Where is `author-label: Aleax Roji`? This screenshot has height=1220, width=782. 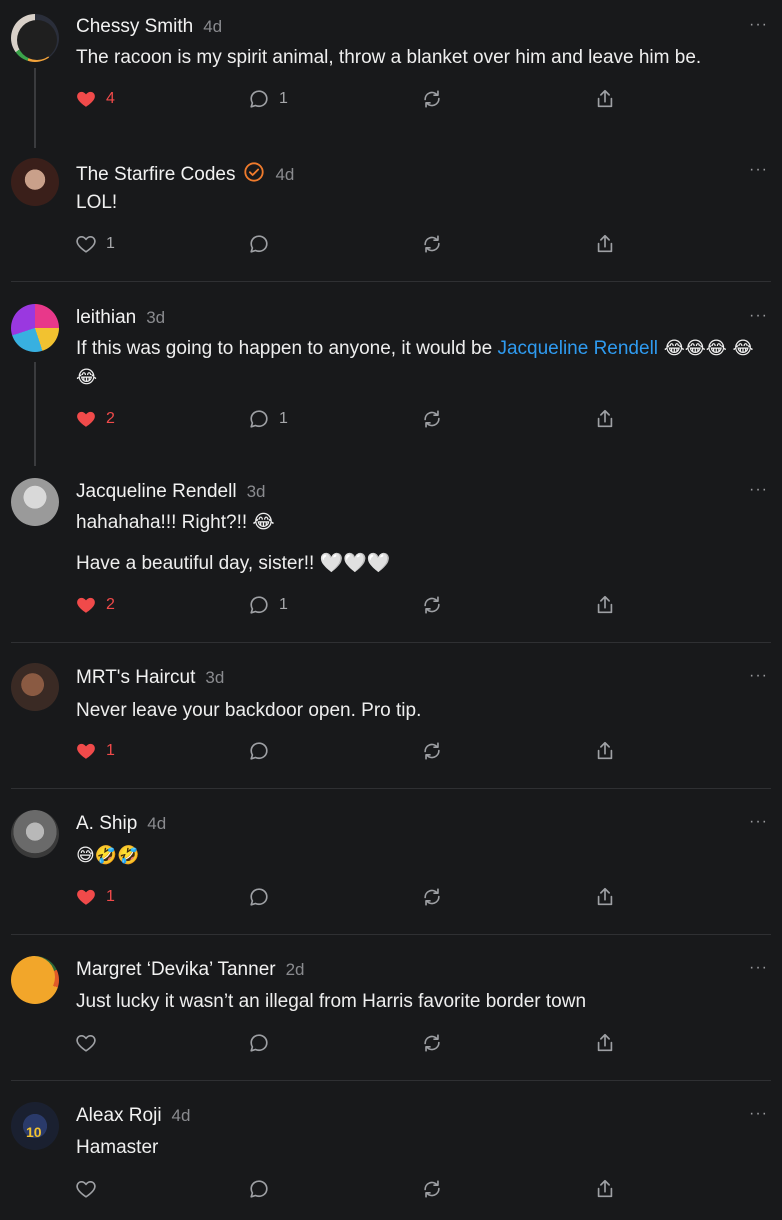 author-label: Aleax Roji is located at coordinates (119, 1115).